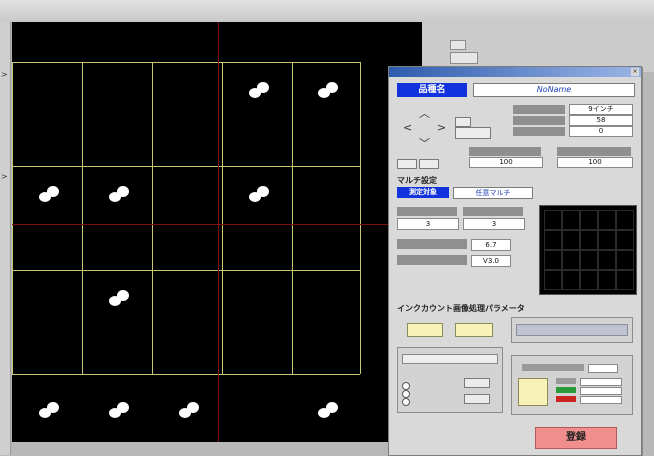  Describe the element at coordinates (441, 127) in the screenshot. I see `arrow-right-icon: >` at that location.